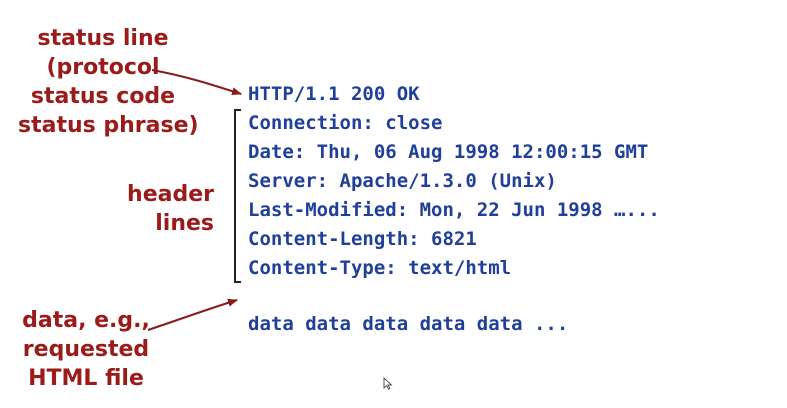 This screenshot has width=787, height=408. Describe the element at coordinates (196, 82) in the screenshot. I see `status-line-arrow` at that location.